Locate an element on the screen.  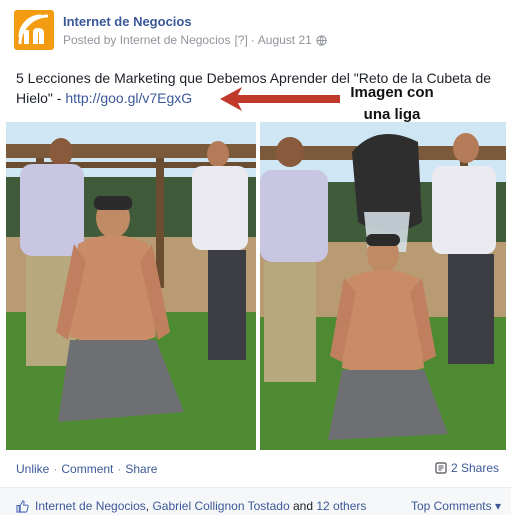
shares-count: 2 Shares is located at coordinates (474, 468).